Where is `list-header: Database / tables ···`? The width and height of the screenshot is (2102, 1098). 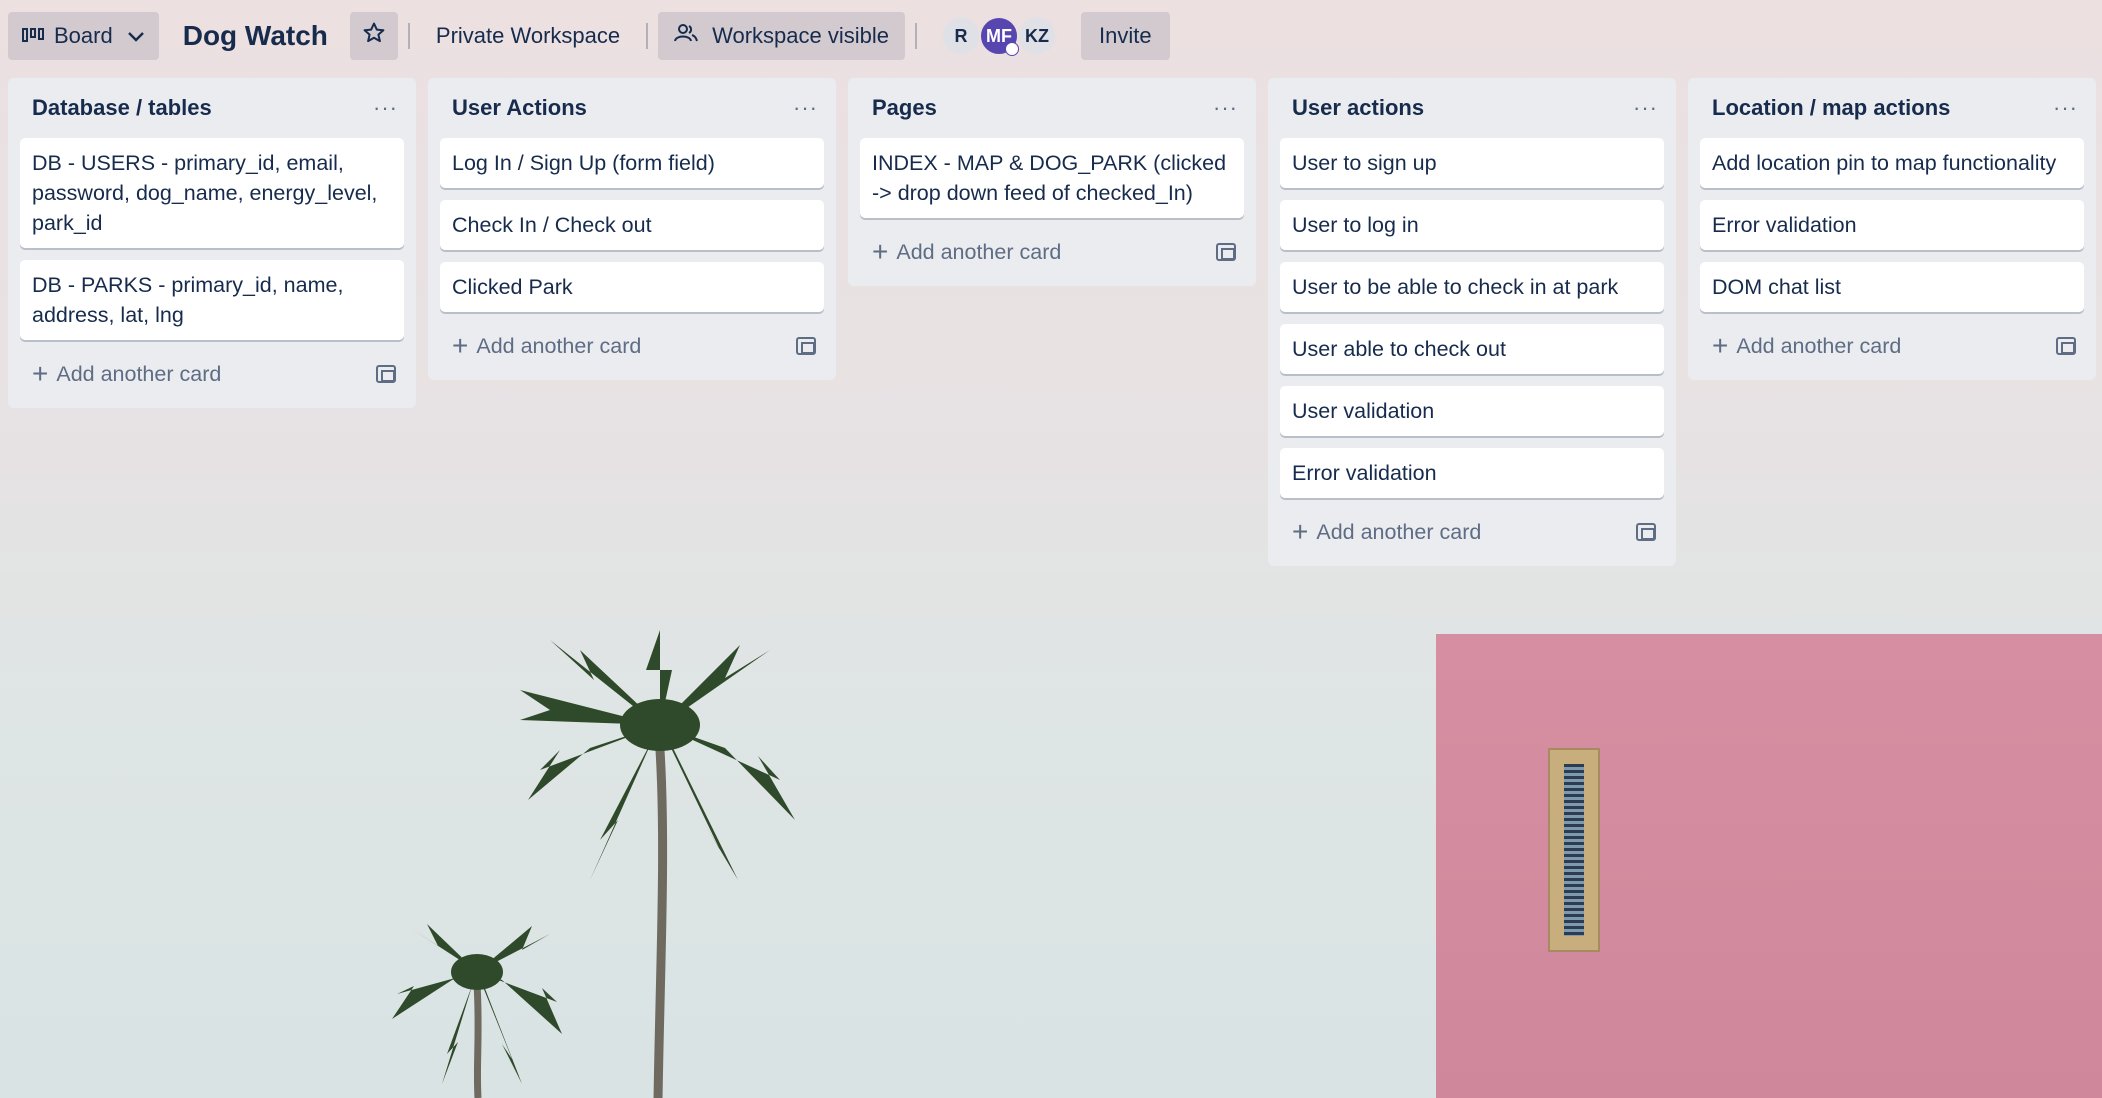 list-header: Database / tables ··· is located at coordinates (212, 108).